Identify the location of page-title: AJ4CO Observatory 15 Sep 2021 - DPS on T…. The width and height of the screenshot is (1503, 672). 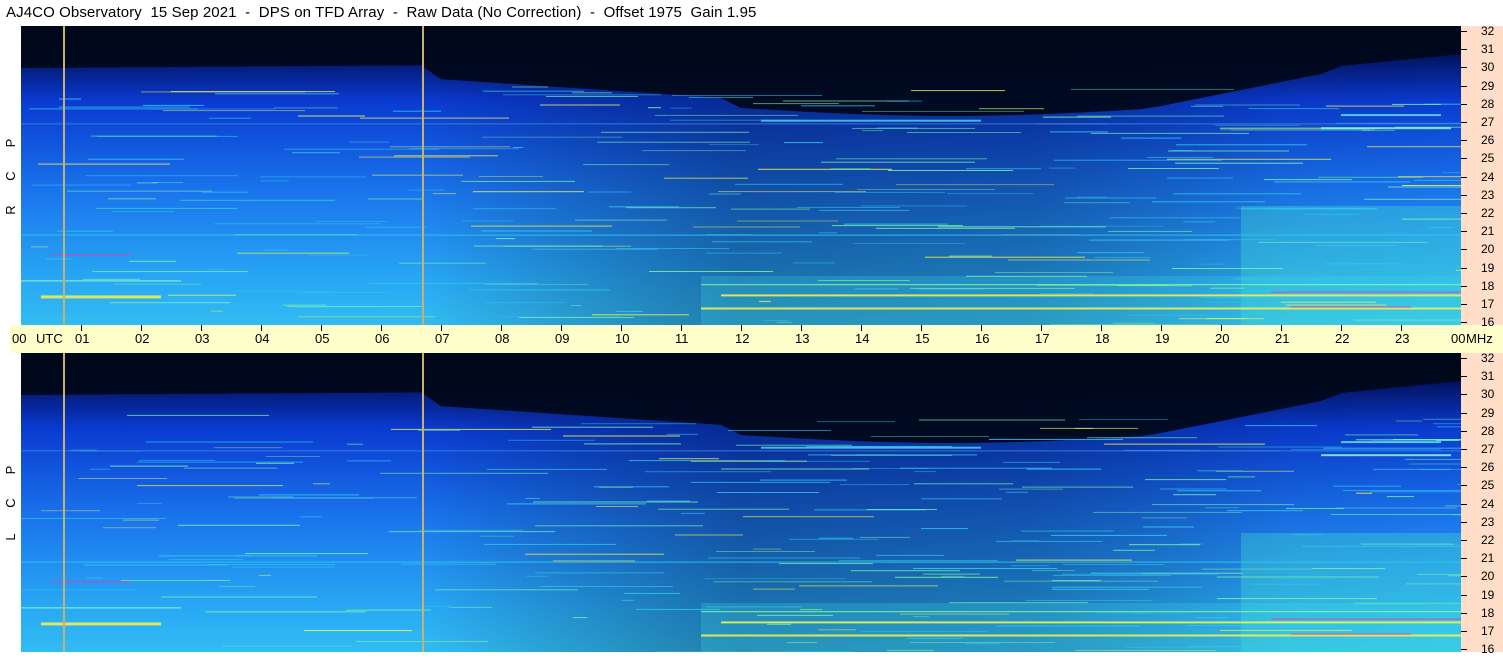
(381, 12).